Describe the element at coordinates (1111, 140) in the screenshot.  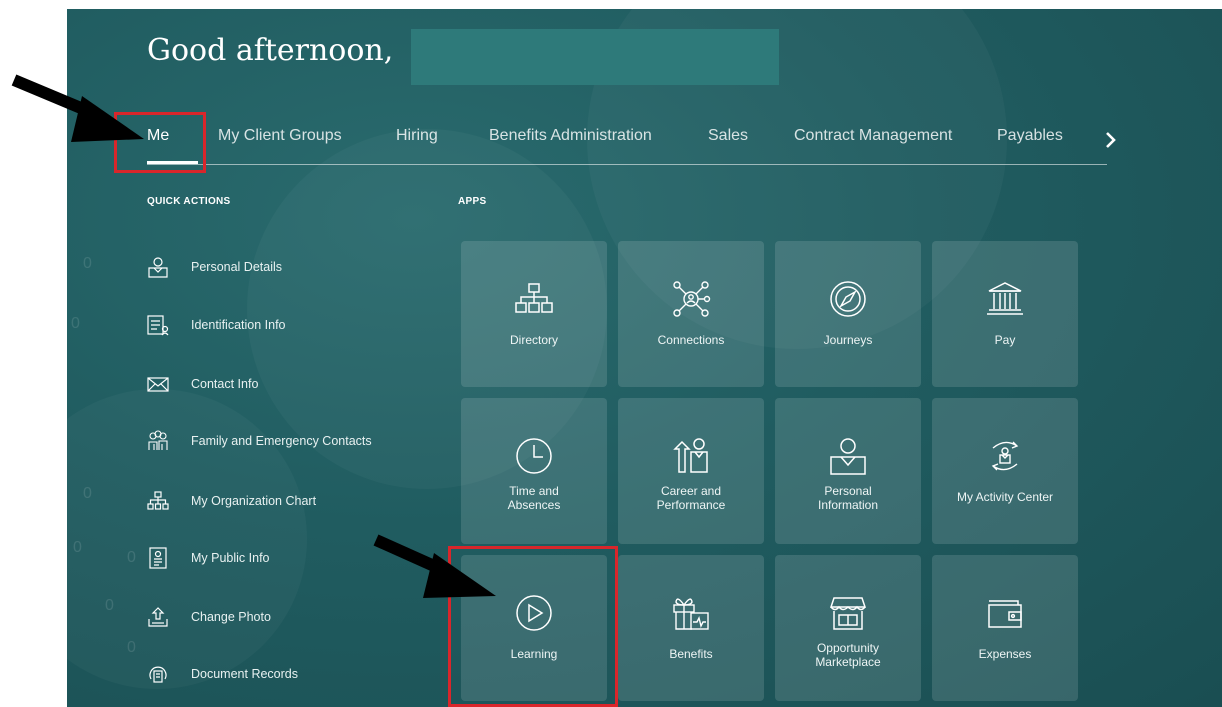
I see `chevron-right-icon` at that location.